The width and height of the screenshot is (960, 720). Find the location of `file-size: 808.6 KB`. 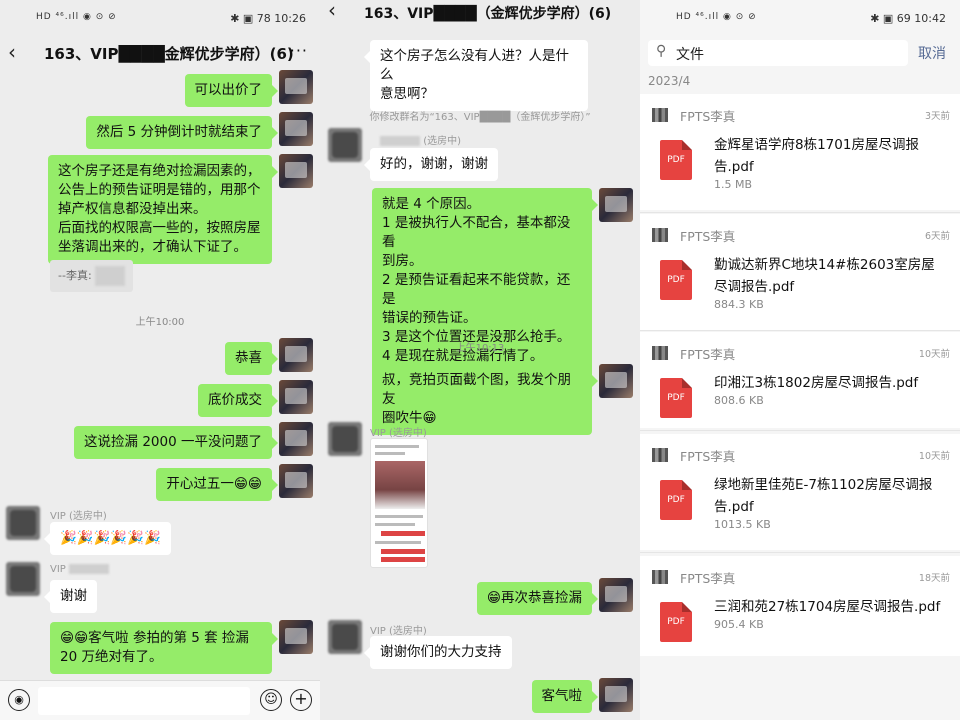

file-size: 808.6 KB is located at coordinates (739, 400).